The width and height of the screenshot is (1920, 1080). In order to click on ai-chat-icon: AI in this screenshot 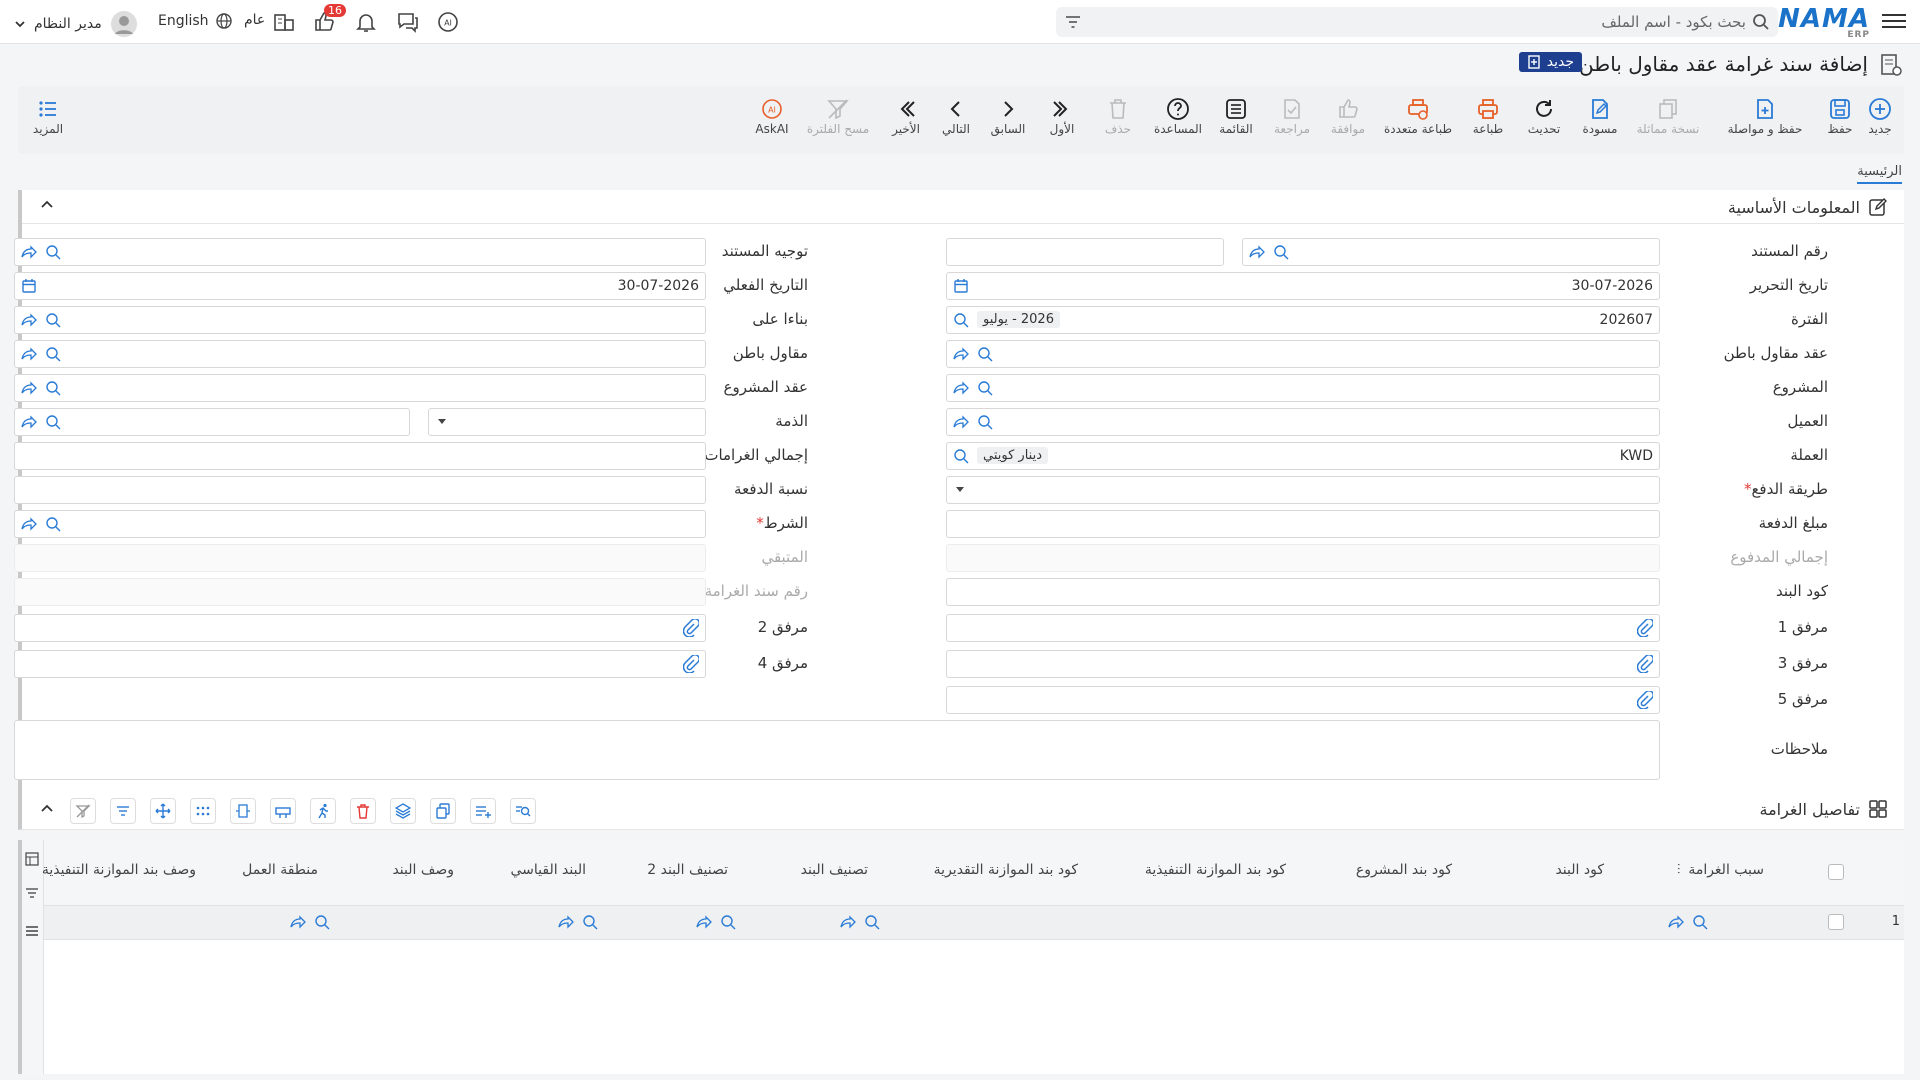, I will do `click(448, 22)`.